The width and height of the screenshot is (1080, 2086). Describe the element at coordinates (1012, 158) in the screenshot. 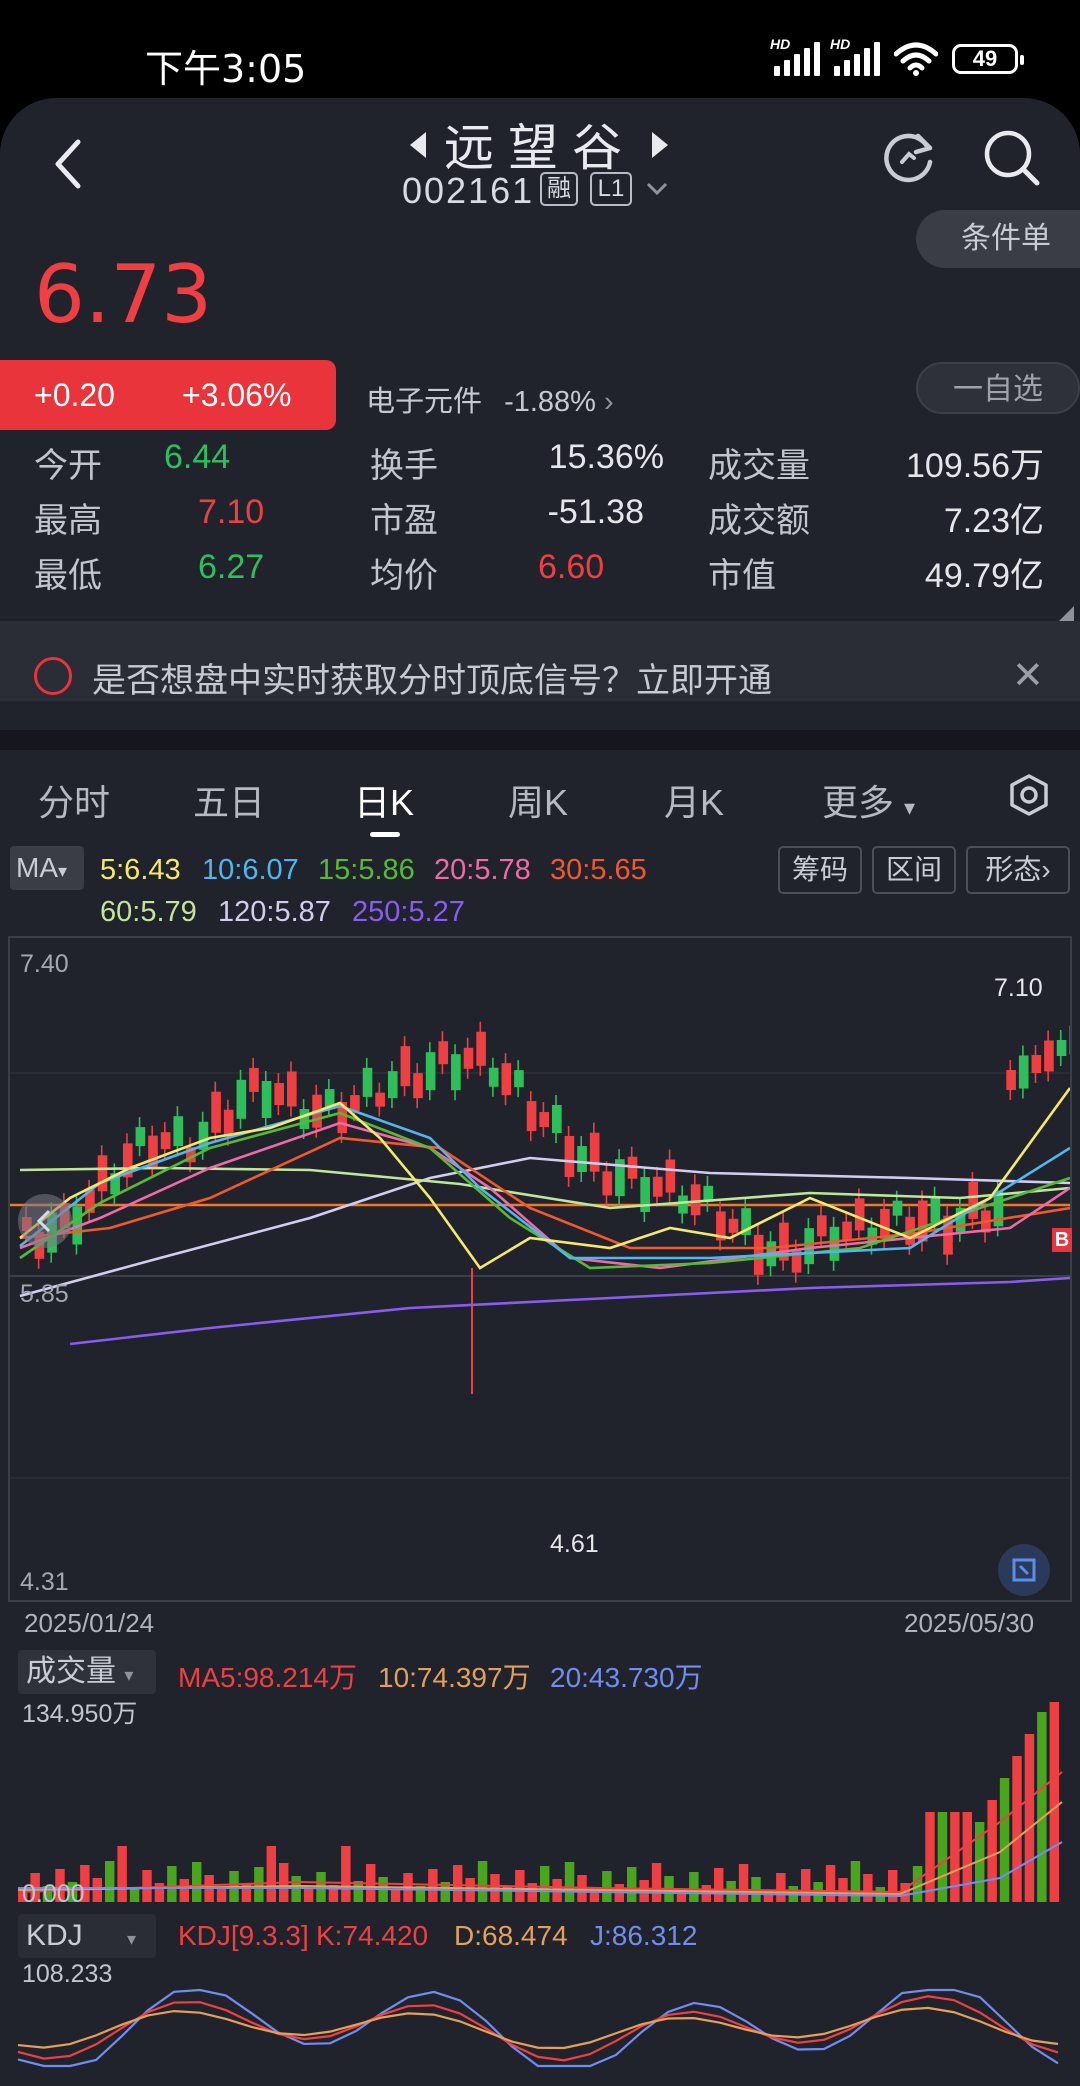

I see `search-icon` at that location.